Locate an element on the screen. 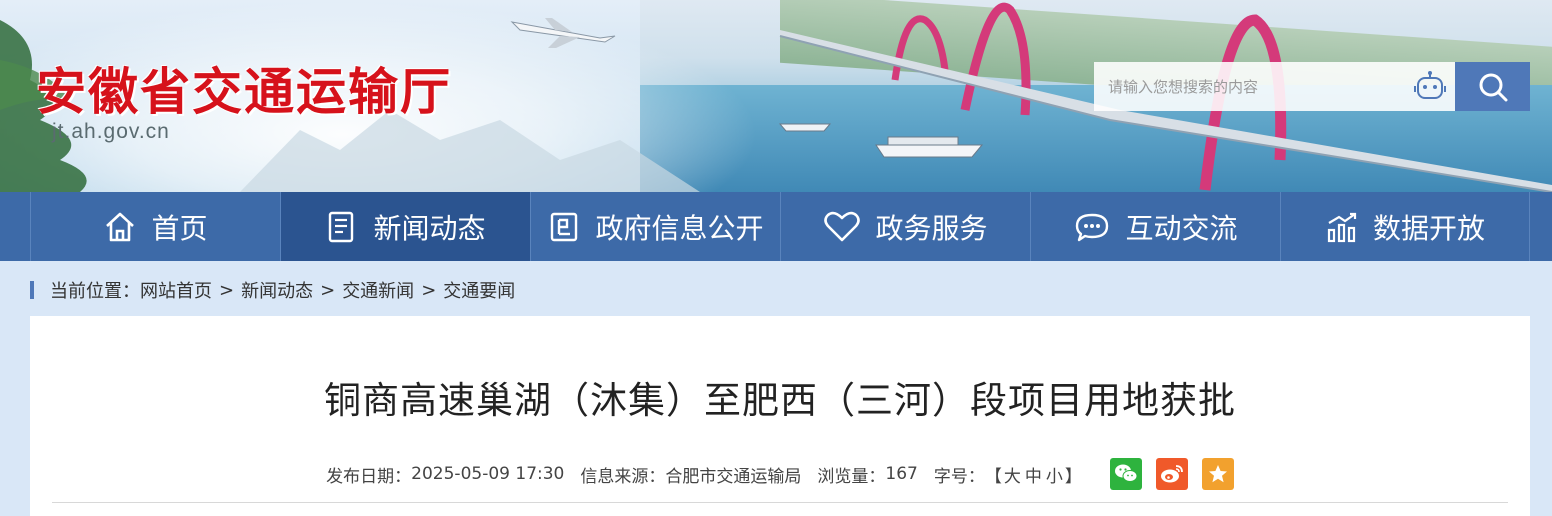 The height and width of the screenshot is (516, 1552). site-domain: jt.ah.gov.cn is located at coordinates (111, 131).